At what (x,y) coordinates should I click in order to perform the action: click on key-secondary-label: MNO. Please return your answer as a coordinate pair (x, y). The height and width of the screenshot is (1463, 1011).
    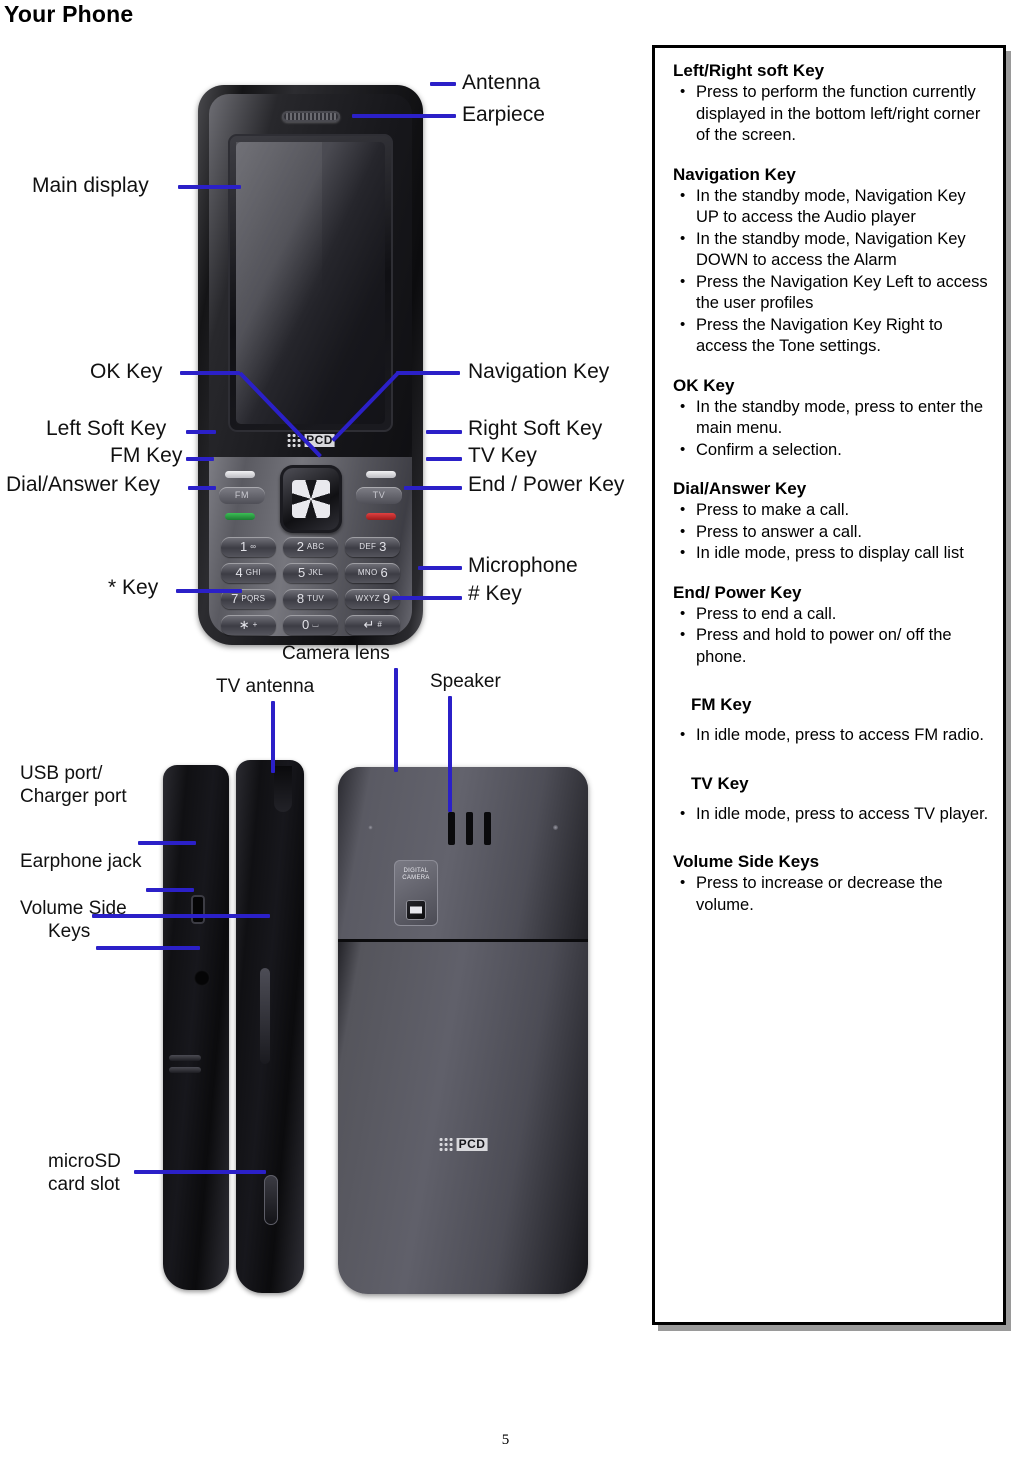
    Looking at the image, I should click on (367, 572).